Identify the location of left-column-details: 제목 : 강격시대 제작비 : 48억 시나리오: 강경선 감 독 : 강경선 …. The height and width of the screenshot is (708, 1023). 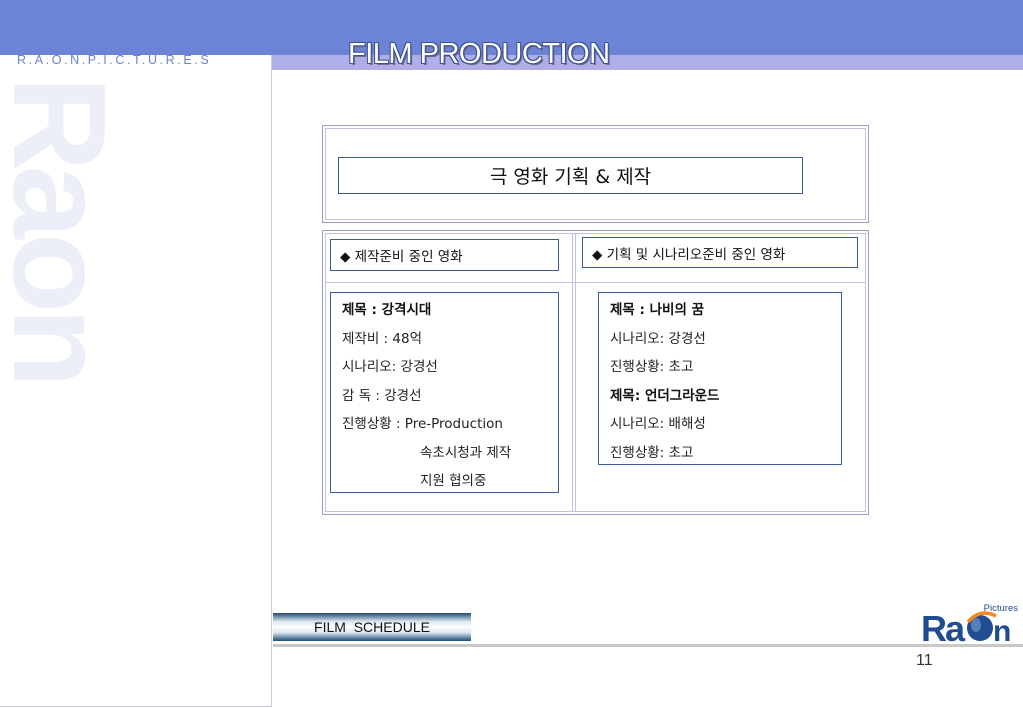
(444, 392).